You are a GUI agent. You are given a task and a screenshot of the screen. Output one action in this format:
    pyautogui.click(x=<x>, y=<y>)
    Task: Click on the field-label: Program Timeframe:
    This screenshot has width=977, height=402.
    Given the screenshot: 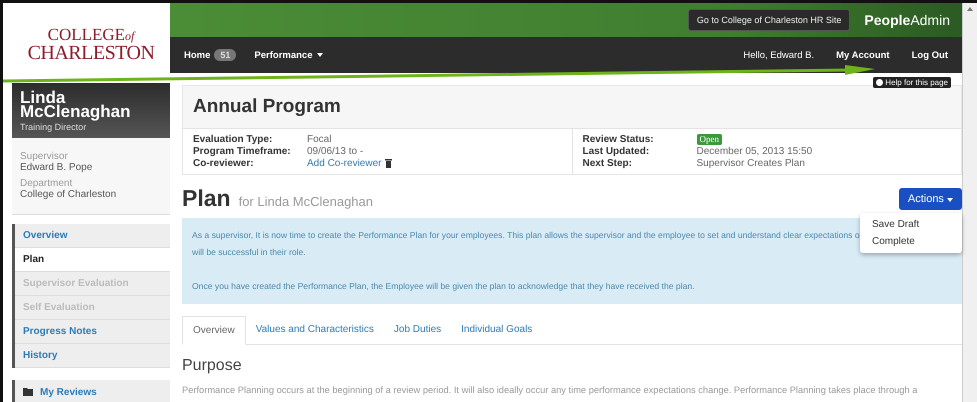 What is the action you would take?
    pyautogui.click(x=242, y=151)
    